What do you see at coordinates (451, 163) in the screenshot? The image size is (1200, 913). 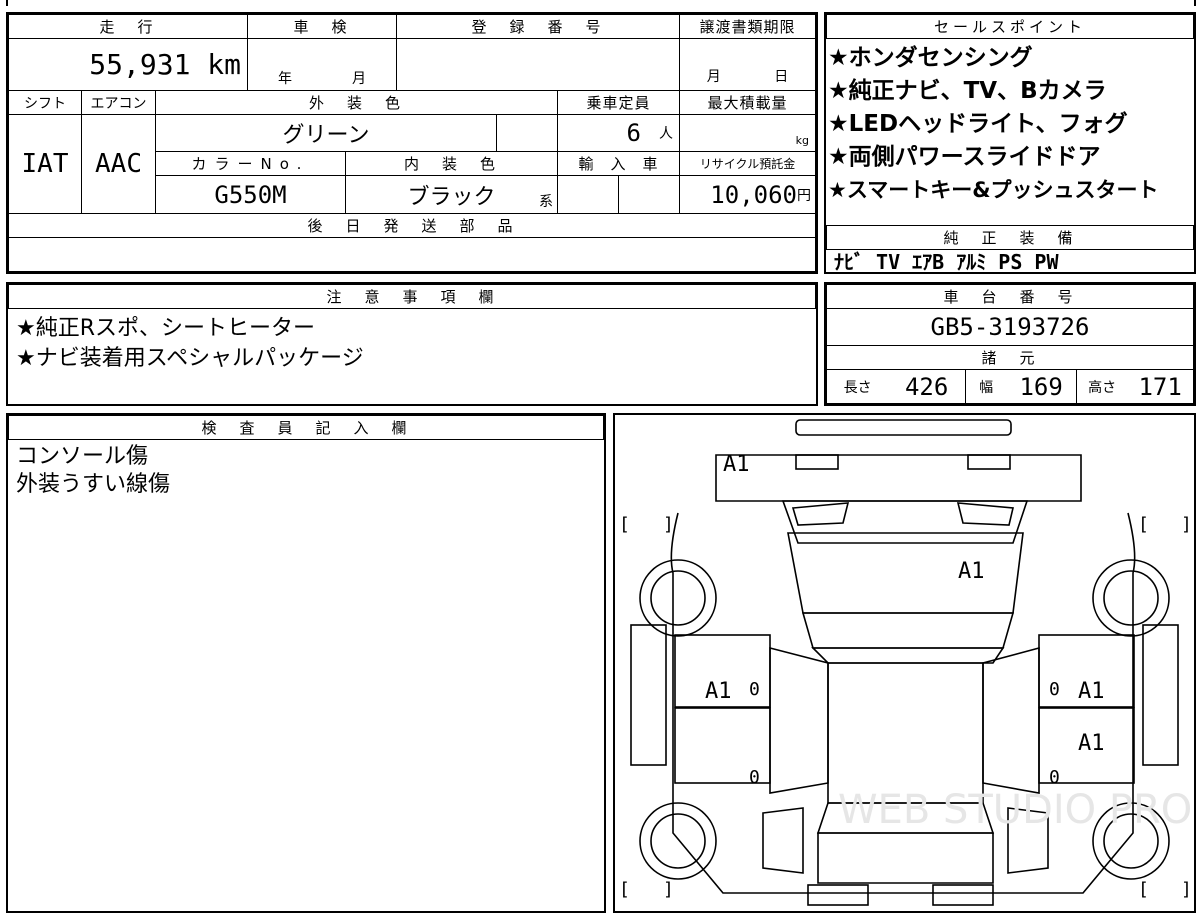 I see `interior-color-header: 内 装 色` at bounding box center [451, 163].